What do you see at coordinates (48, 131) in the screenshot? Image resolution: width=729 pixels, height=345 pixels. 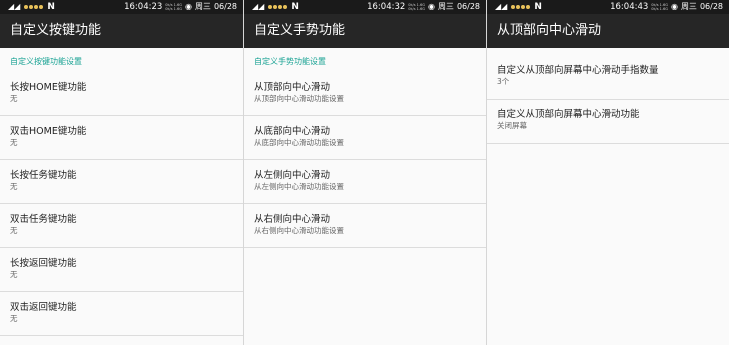 I see `item-title: 双击HOME键功能` at bounding box center [48, 131].